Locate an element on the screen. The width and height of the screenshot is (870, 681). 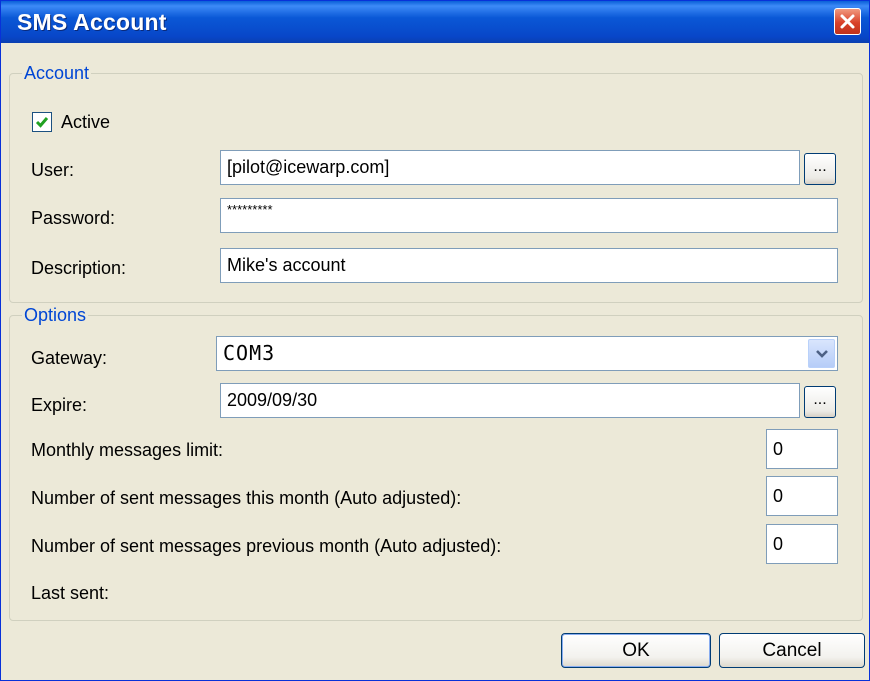
options-legend: Options is located at coordinates (55, 315).